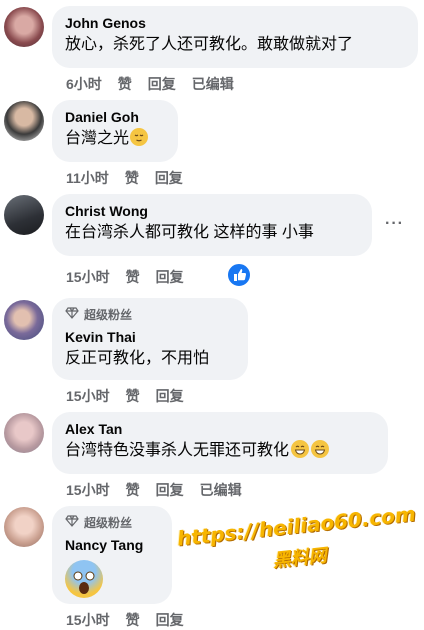 This screenshot has height=630, width=424. I want to click on comment-bubble: Christ Wong 在台湾杀人都可教化 这样的事 小事, so click(212, 225).